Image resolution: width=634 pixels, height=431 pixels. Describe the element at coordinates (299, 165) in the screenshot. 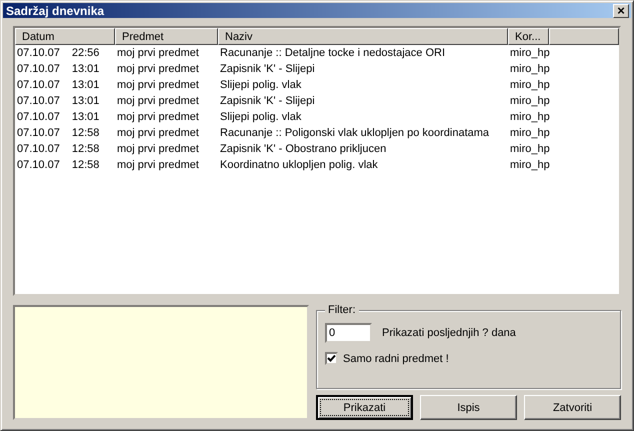

I see `name-cell: Koordinatno uklopljen polig. vlak` at that location.